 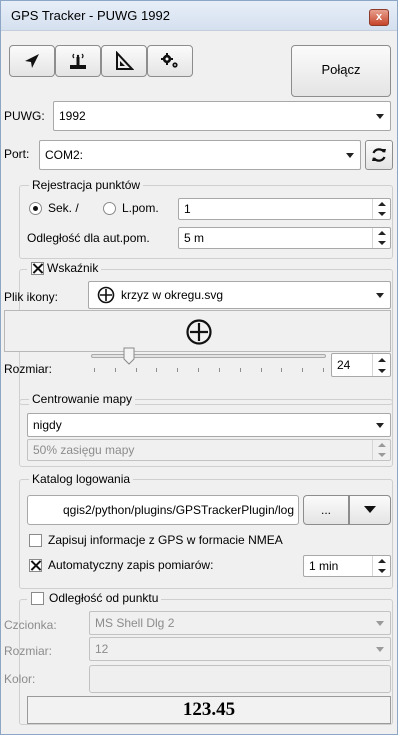 I want to click on radio-sec-label: Sek. /, so click(x=63, y=208).